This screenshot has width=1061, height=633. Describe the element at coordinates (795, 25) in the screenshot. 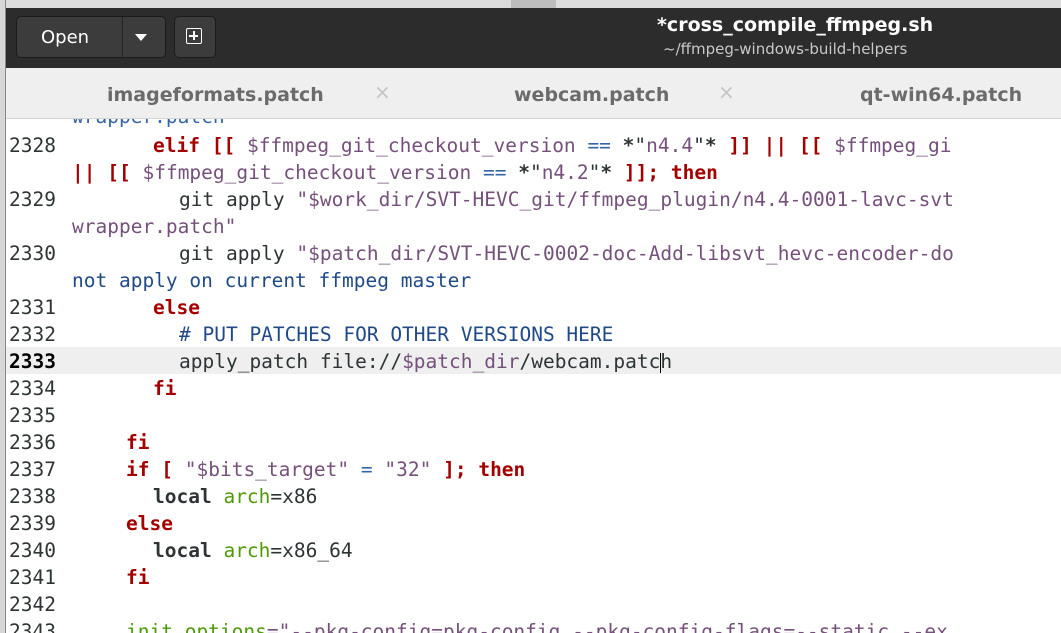

I see `window-title: *cross_compile_ffmpeg.sh` at that location.